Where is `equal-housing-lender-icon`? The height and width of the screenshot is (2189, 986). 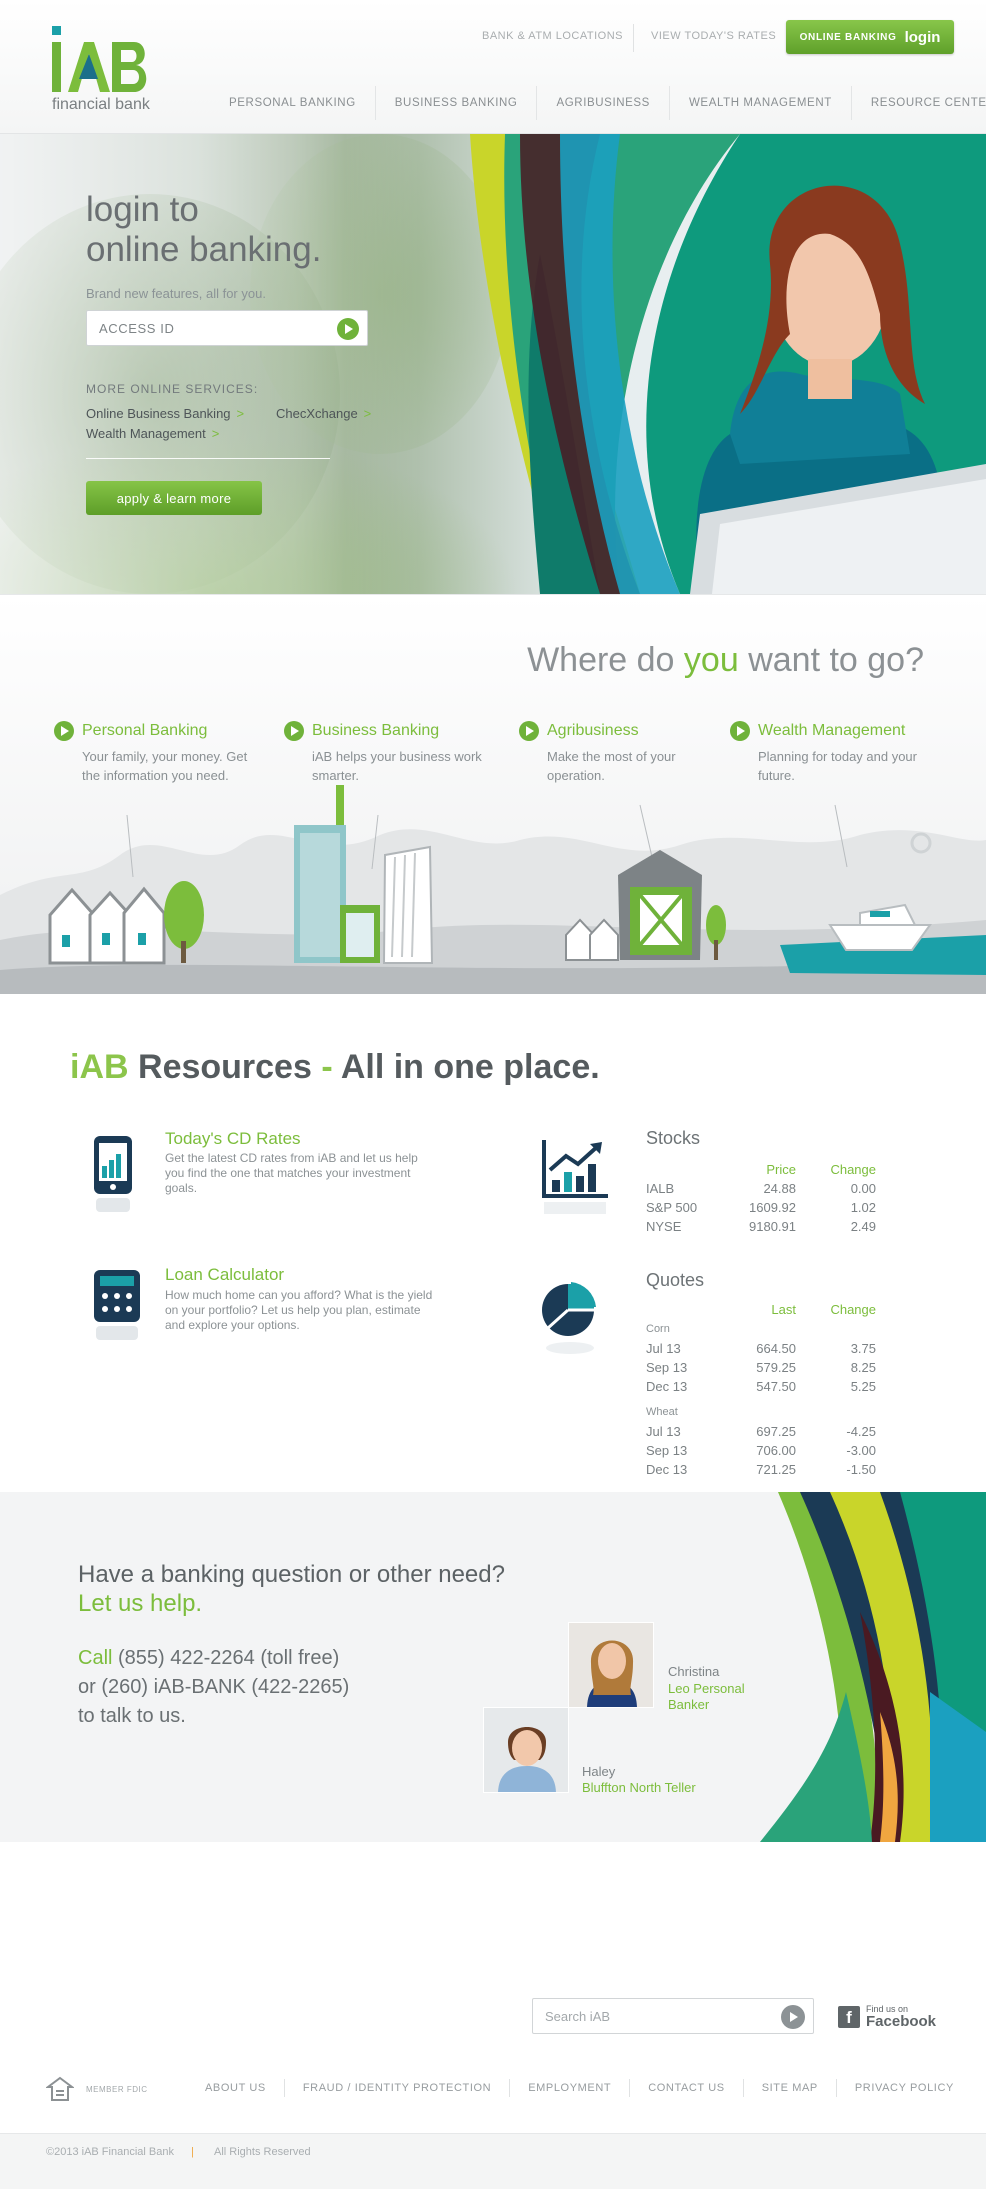
equal-housing-lender-icon is located at coordinates (60, 2088).